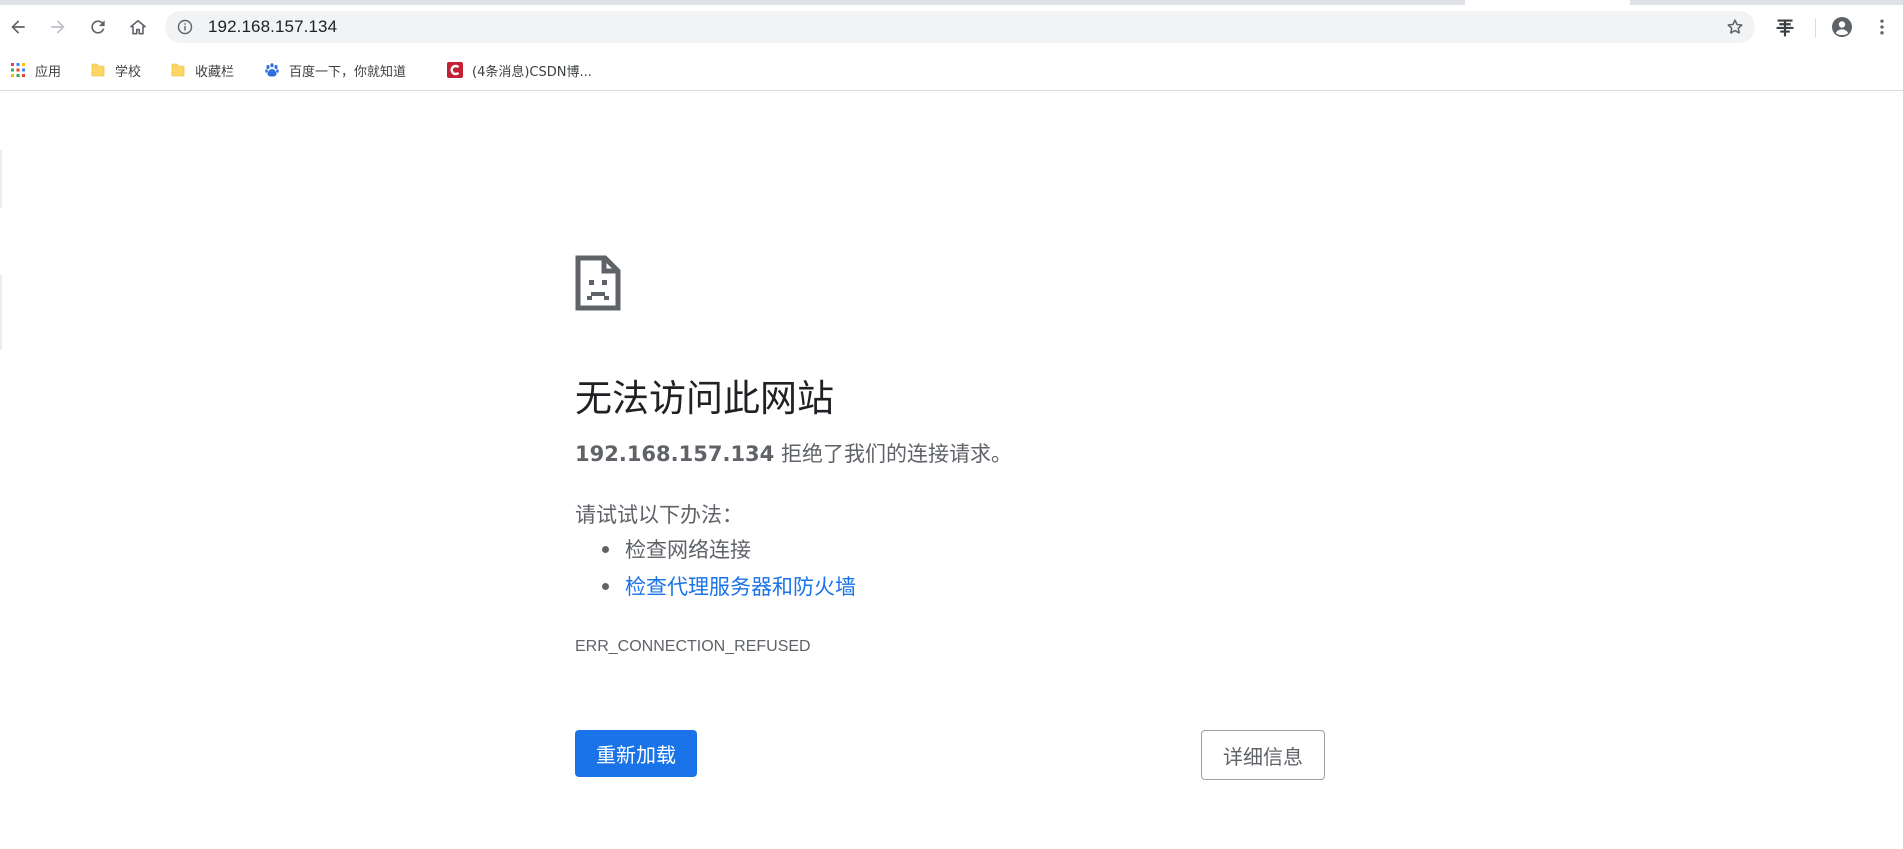 The image size is (1903, 849). Describe the element at coordinates (1815, 28) in the screenshot. I see `toolbar-separator` at that location.